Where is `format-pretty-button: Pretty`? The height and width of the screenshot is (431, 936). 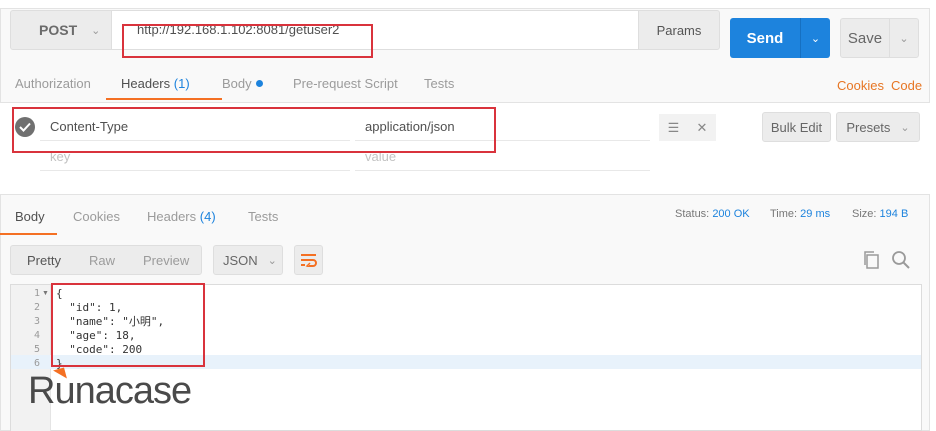
format-pretty-button: Pretty is located at coordinates (42, 260).